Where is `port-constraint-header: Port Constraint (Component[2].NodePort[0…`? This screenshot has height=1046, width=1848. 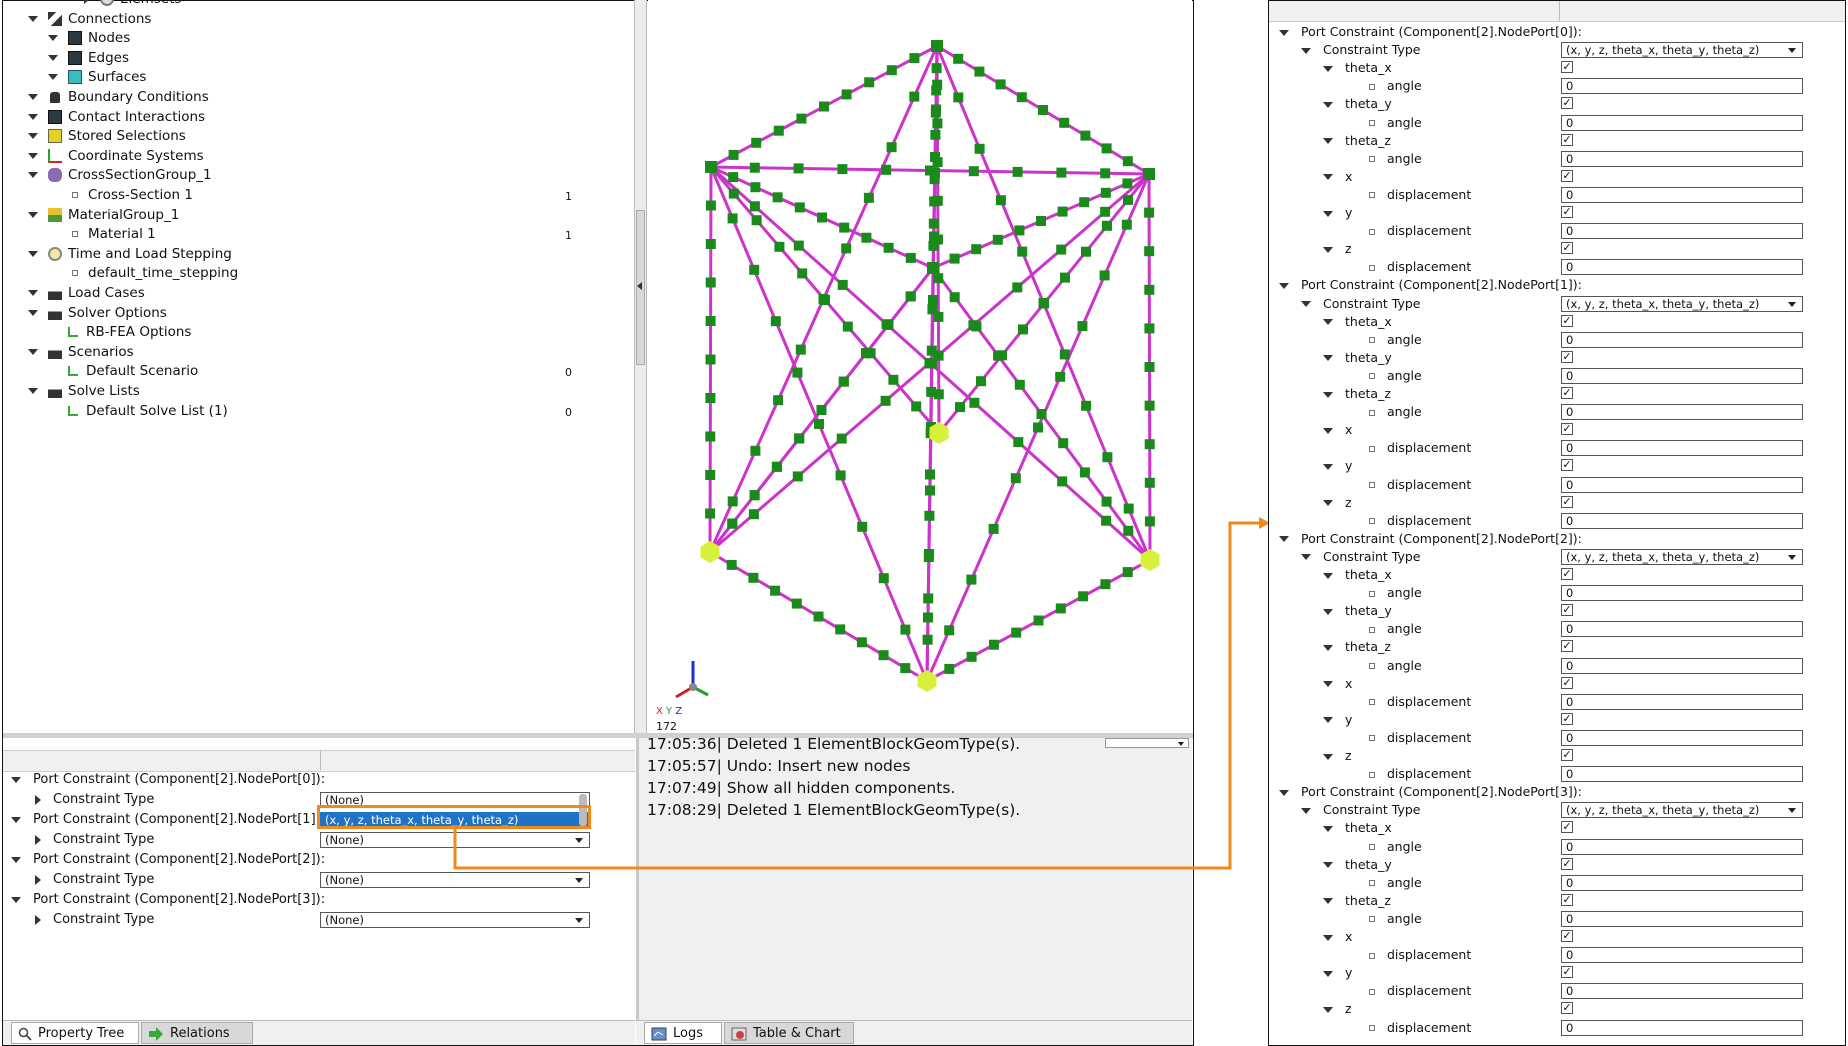 port-constraint-header: Port Constraint (Component[2].NodePort[0… is located at coordinates (1430, 31).